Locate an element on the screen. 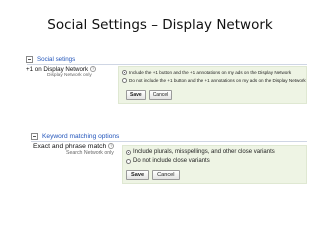  keyword-matching-label: Keyword matching options is located at coordinates (81, 136).